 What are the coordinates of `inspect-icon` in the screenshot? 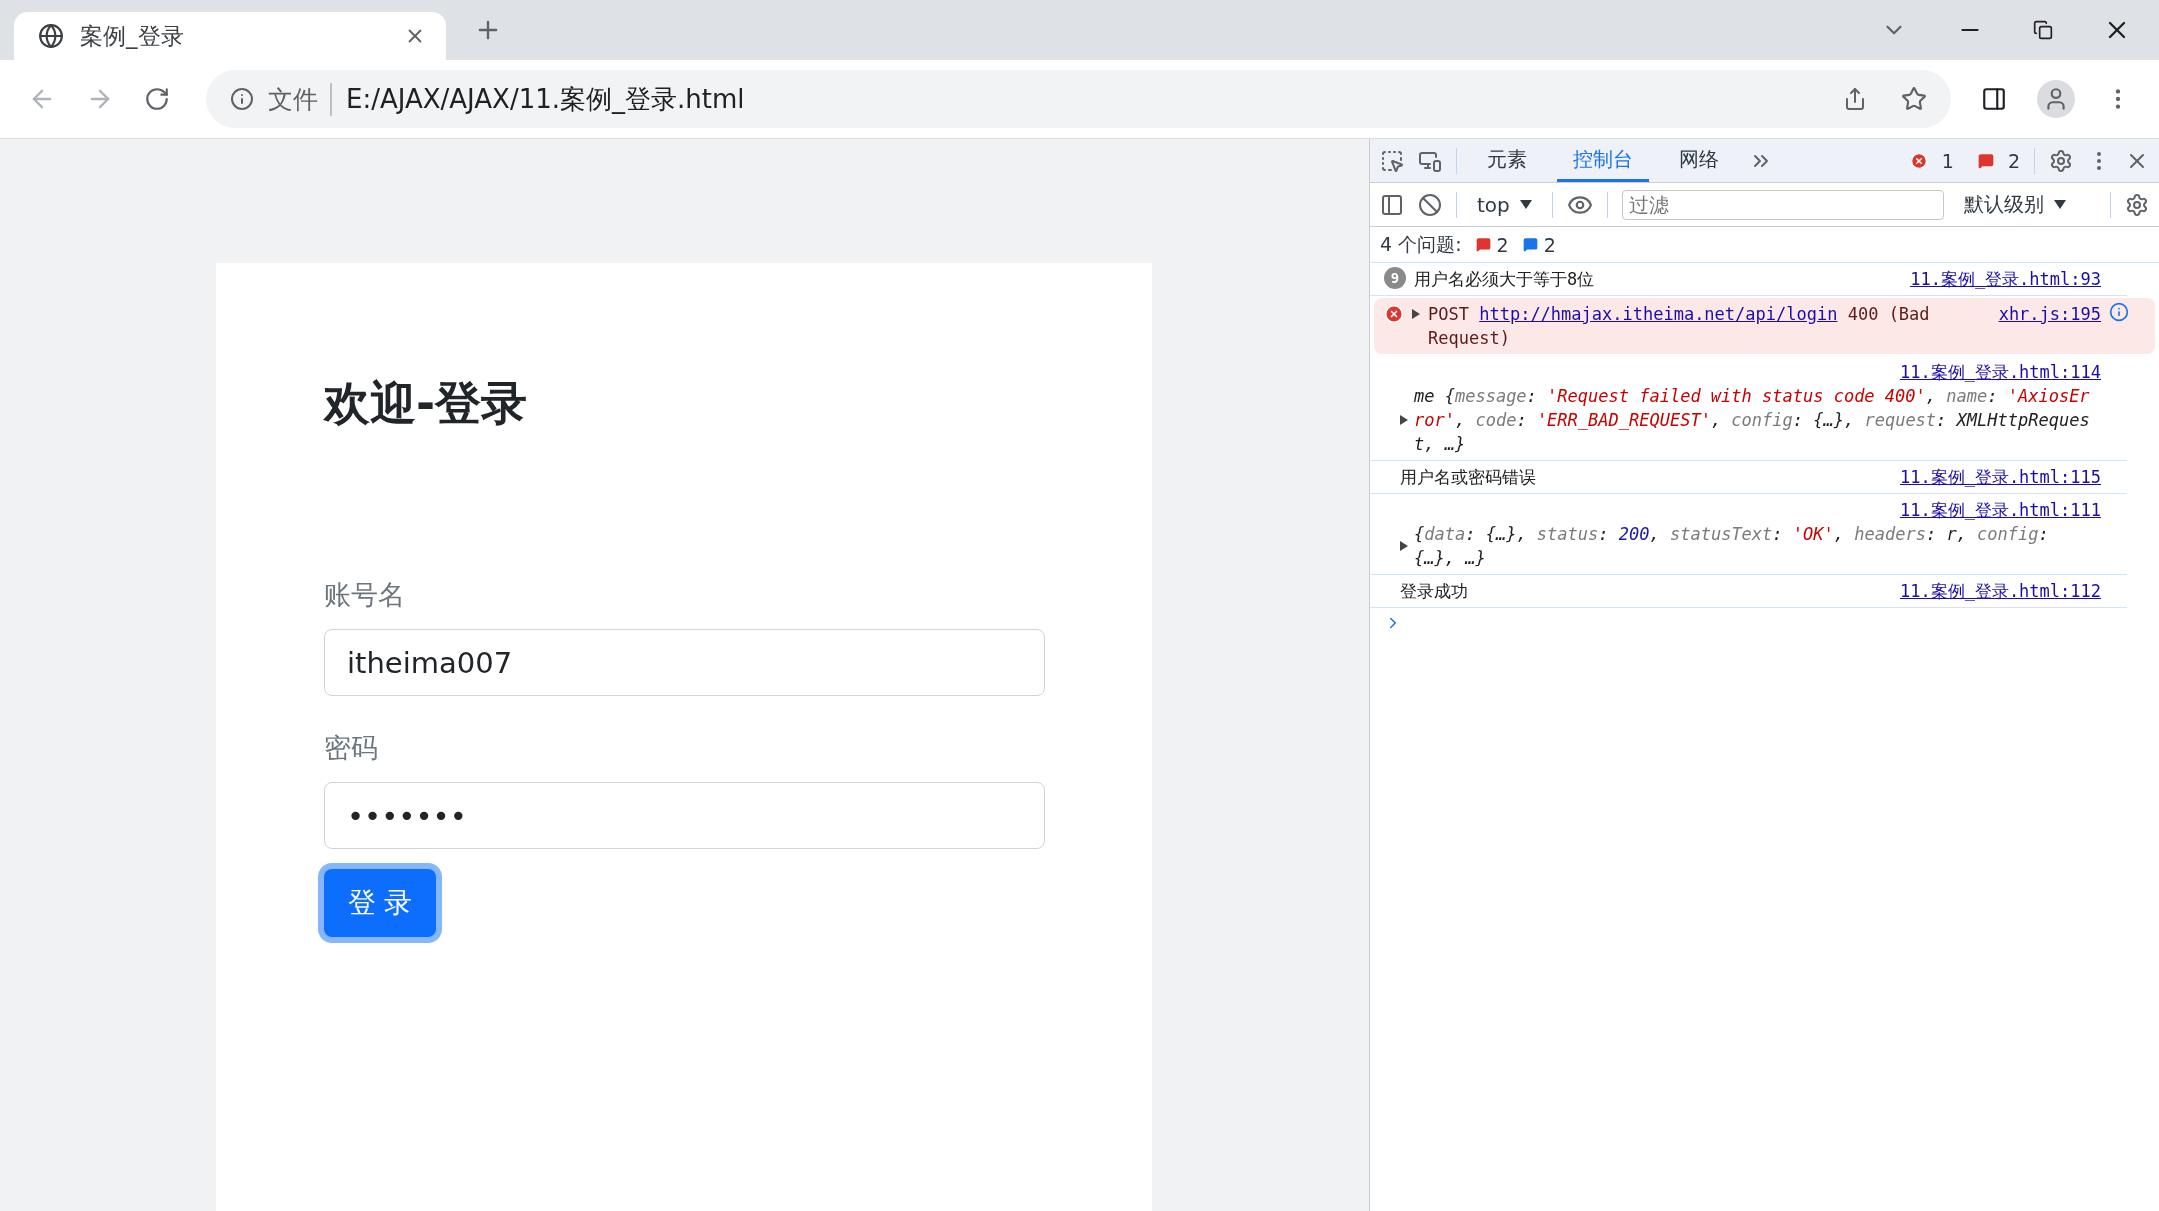 It's located at (1392, 160).